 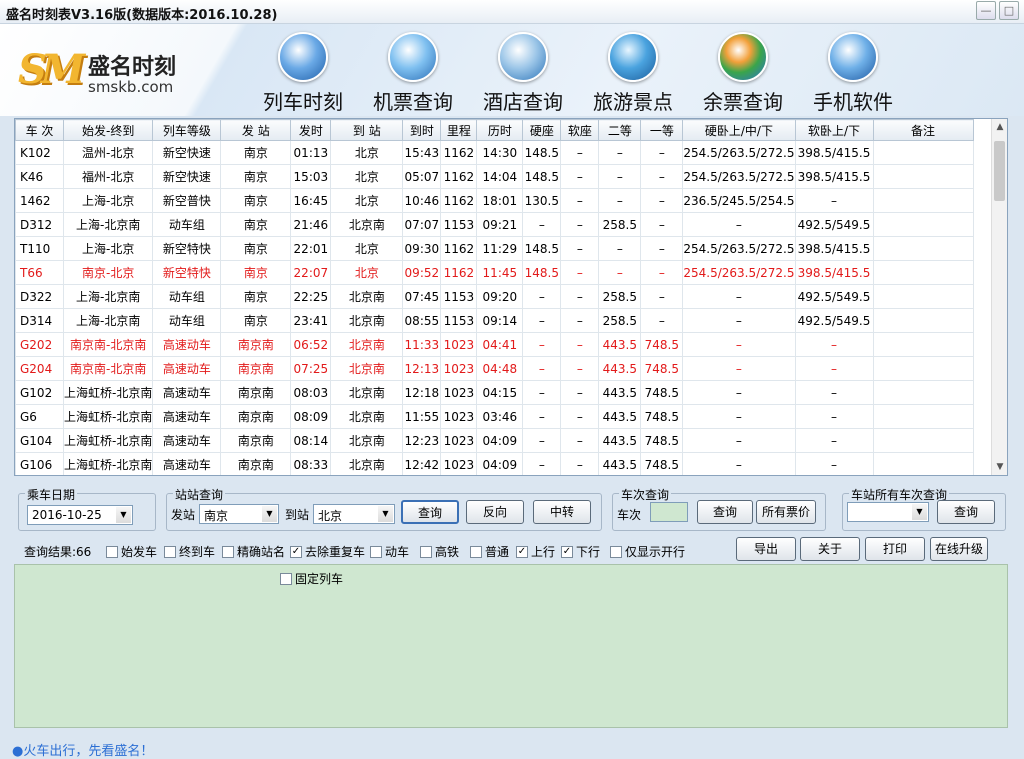 What do you see at coordinates (1009, 10) in the screenshot?
I see `maximize-button: □` at bounding box center [1009, 10].